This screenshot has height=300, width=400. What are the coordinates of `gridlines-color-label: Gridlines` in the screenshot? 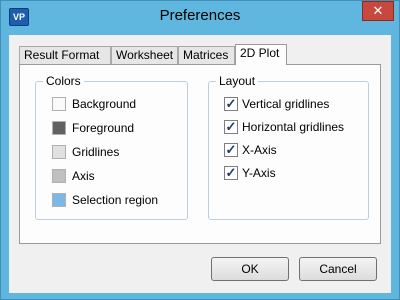 It's located at (96, 152).